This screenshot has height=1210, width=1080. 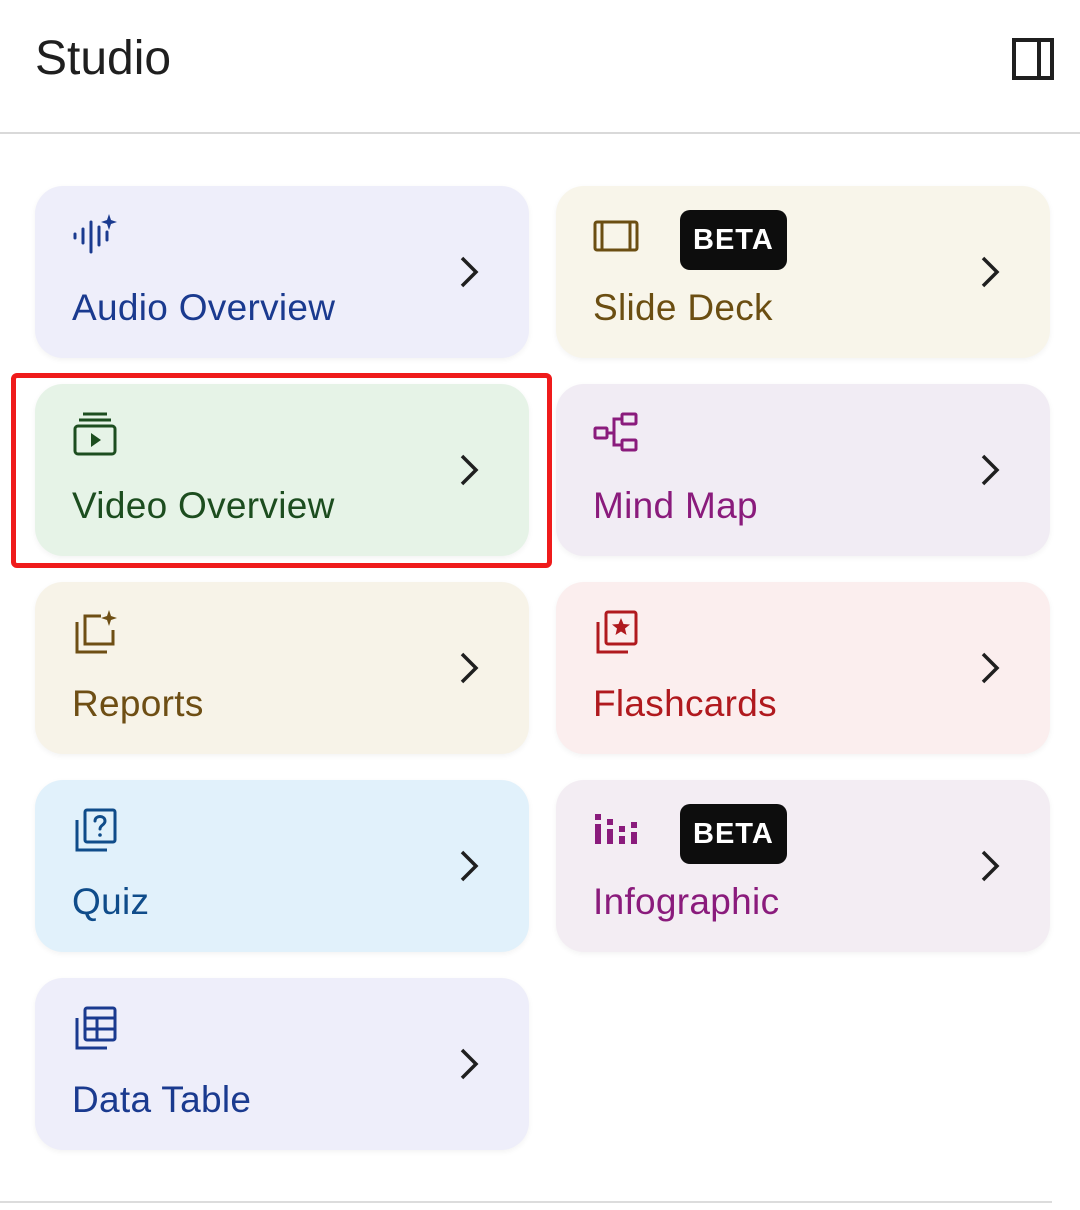 What do you see at coordinates (95, 434) in the screenshot?
I see `video-stack-icon` at bounding box center [95, 434].